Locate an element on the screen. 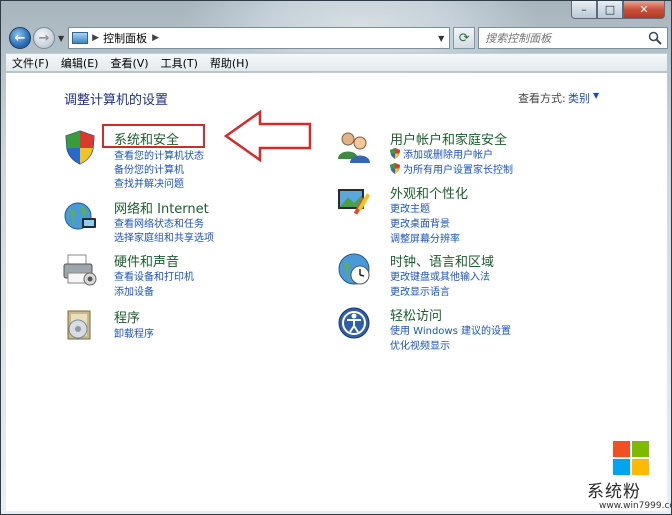 The image size is (672, 515). maximize-button: □ is located at coordinates (610, 10).